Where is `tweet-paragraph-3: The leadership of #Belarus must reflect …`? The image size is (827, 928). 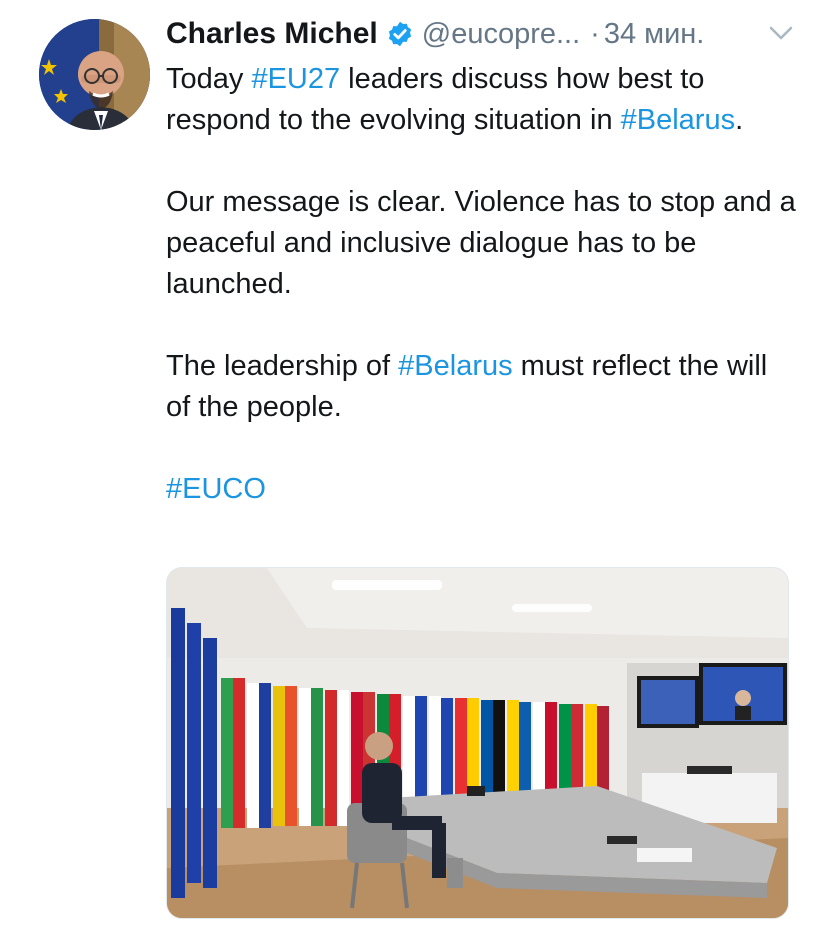 tweet-paragraph-3: The leadership of #Belarus must reflect … is located at coordinates (481, 387).